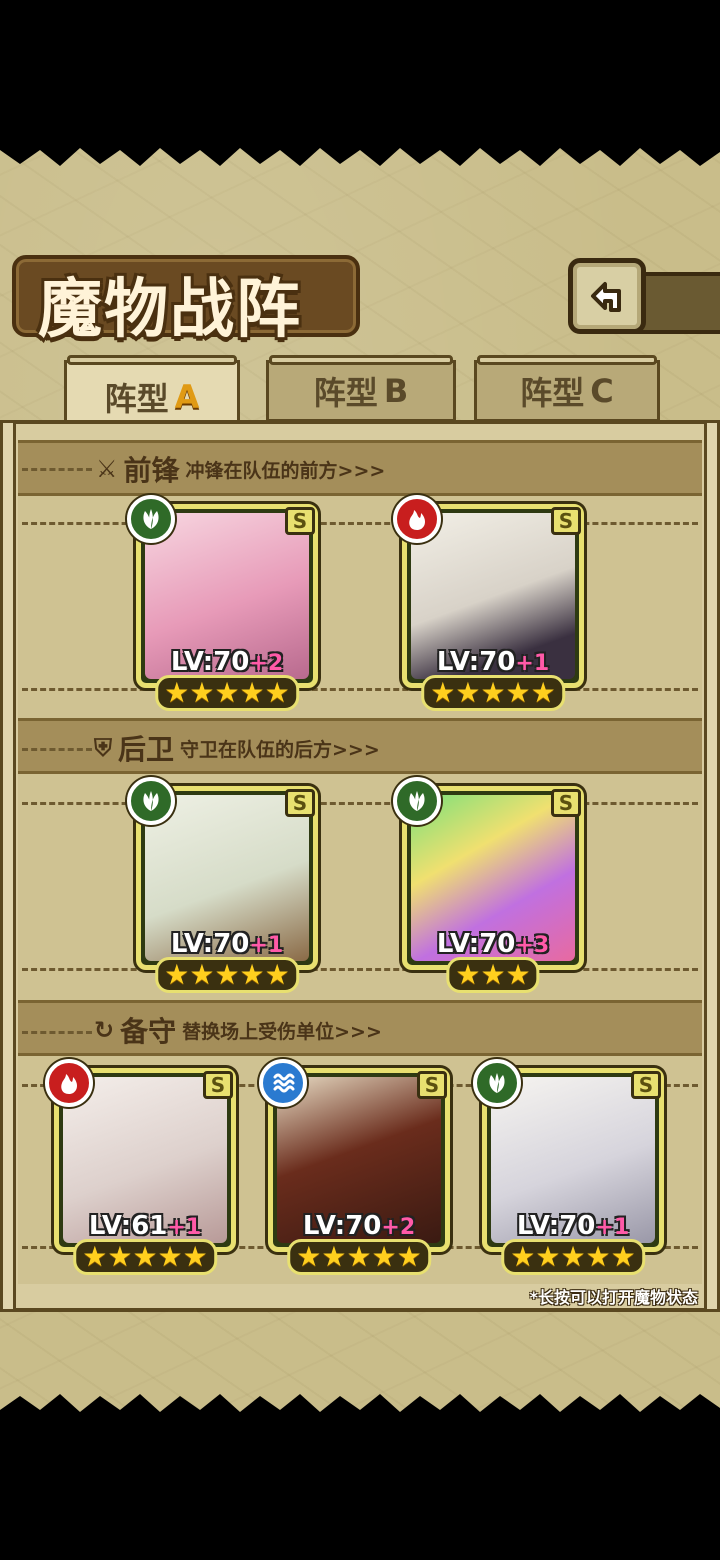 The height and width of the screenshot is (1560, 720). I want to click on tab-formation-c: 阵型 C, so click(567, 388).